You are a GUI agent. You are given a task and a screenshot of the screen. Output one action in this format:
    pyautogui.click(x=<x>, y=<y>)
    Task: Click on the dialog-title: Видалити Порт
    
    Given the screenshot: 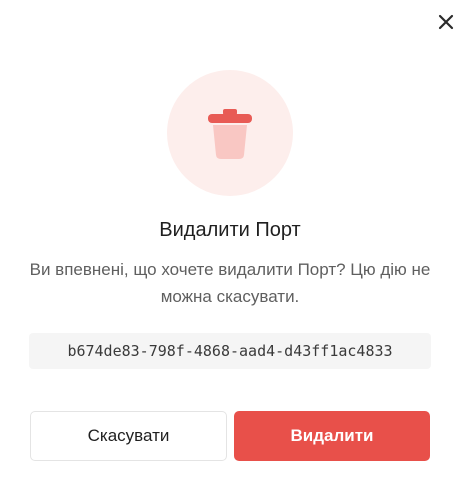 What is the action you would take?
    pyautogui.click(x=230, y=230)
    